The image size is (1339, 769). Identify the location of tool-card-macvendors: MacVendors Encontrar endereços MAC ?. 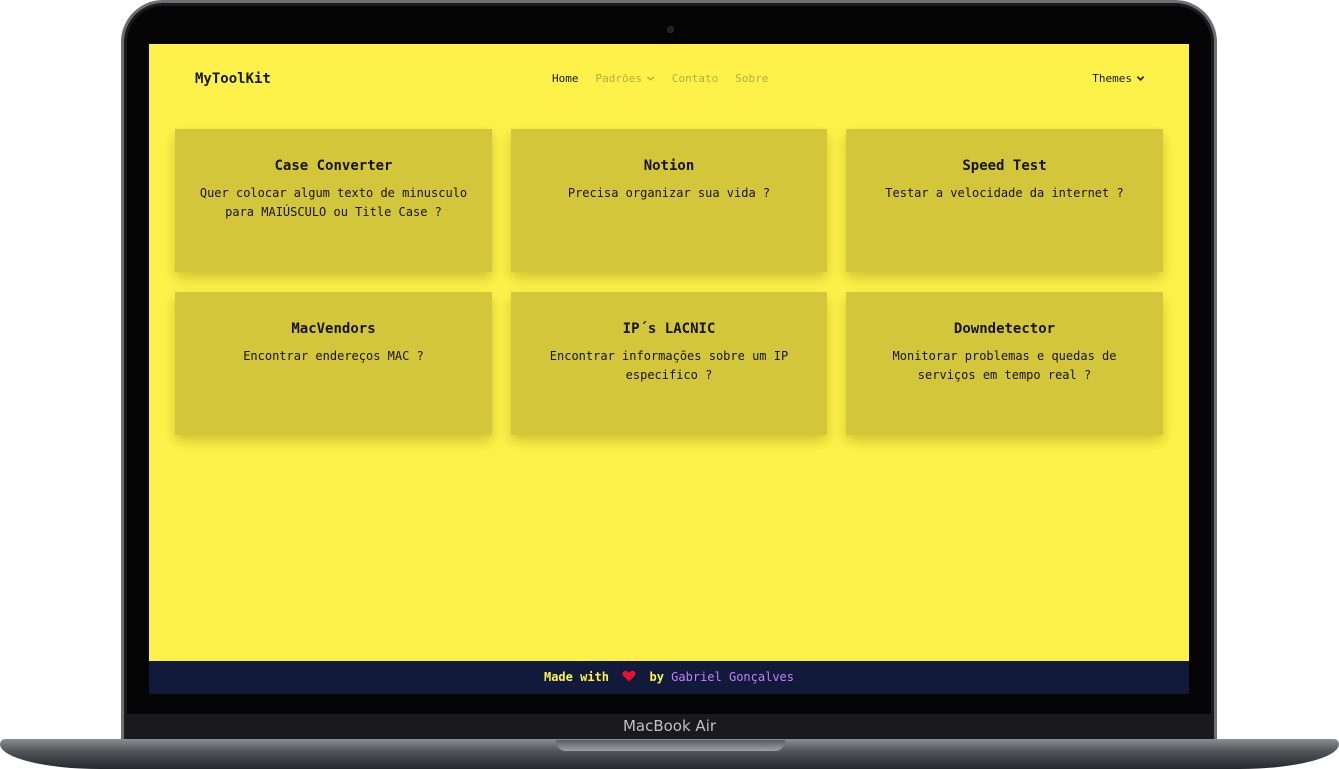
(333, 363).